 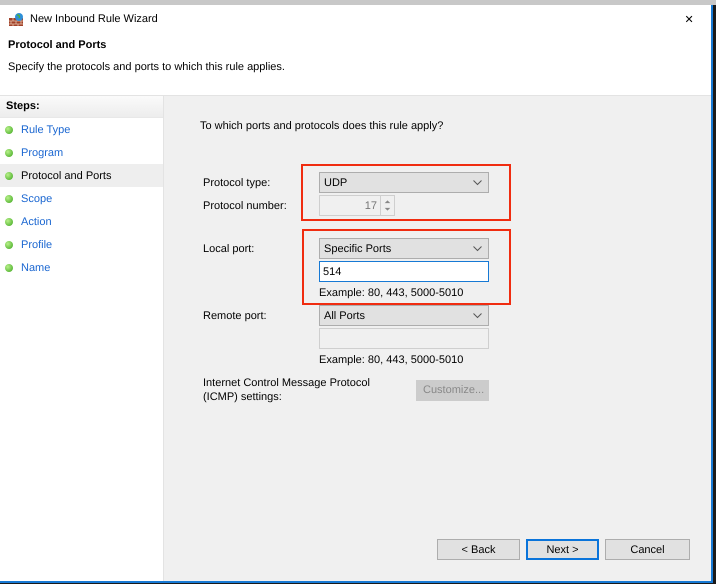 What do you see at coordinates (81, 244) in the screenshot?
I see `step-item: Profile` at bounding box center [81, 244].